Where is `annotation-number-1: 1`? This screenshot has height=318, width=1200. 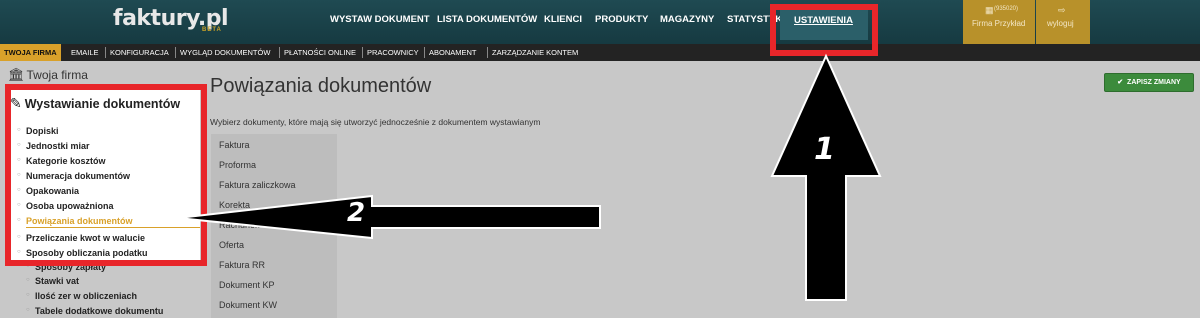
annotation-number-1: 1 is located at coordinates (824, 149).